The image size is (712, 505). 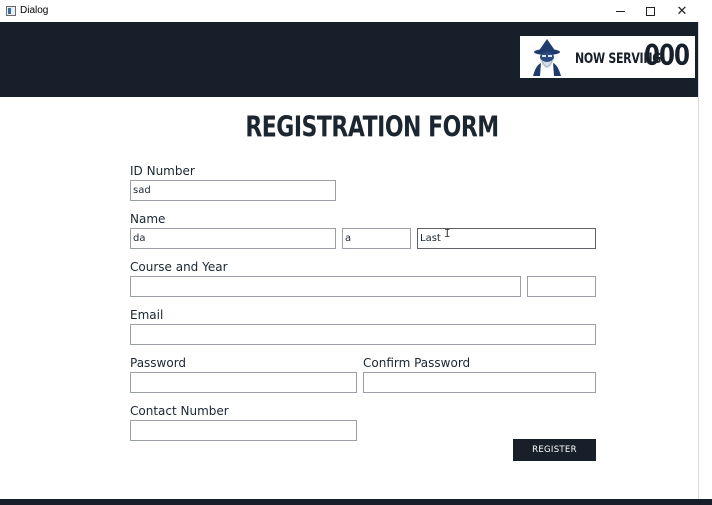 I want to click on maximize-button, so click(x=650, y=11).